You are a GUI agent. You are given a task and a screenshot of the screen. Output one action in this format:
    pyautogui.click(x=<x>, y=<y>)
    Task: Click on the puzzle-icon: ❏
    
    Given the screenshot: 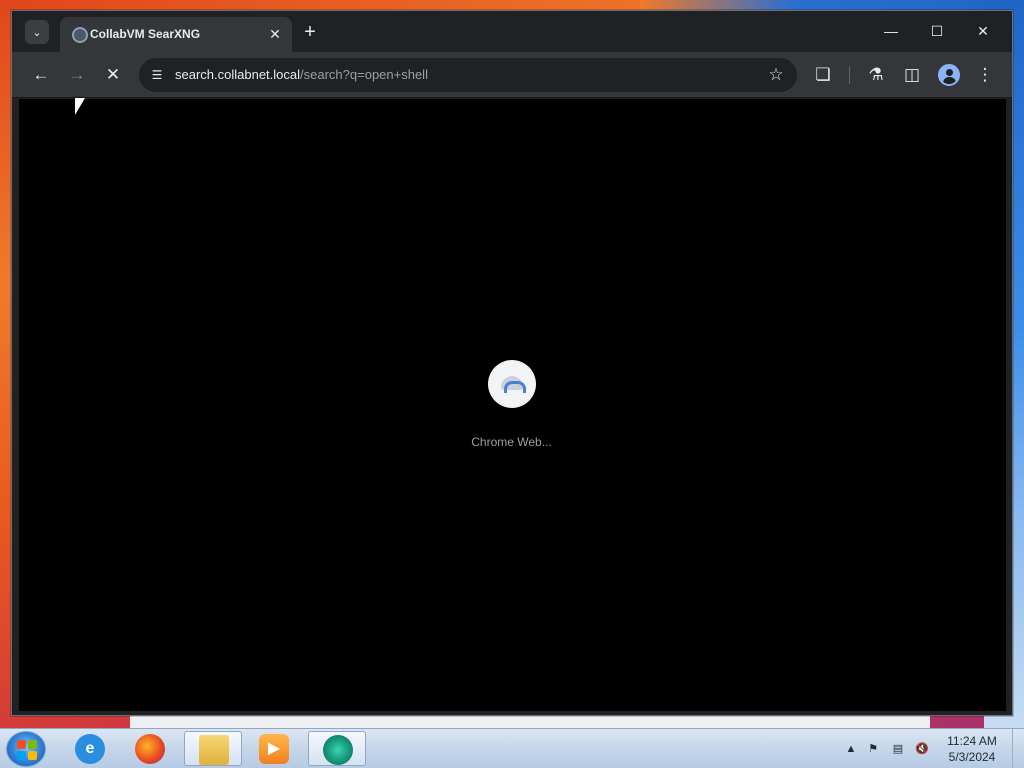 What is the action you would take?
    pyautogui.click(x=823, y=74)
    